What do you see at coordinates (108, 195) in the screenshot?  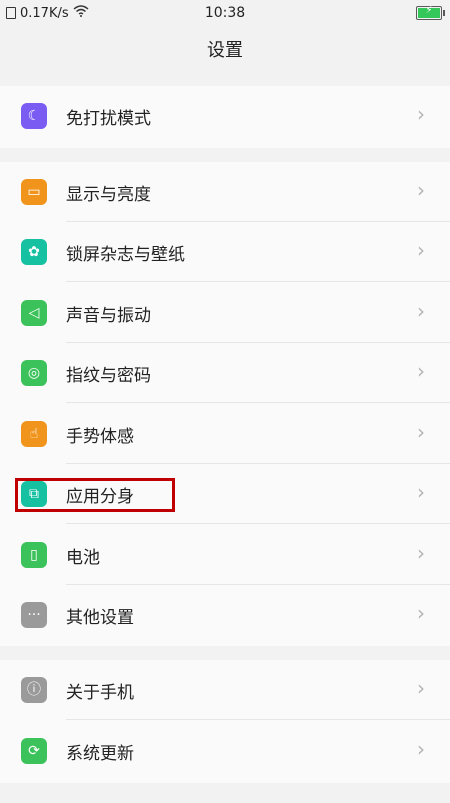 I see `settings-item-label: 显示与亮度` at bounding box center [108, 195].